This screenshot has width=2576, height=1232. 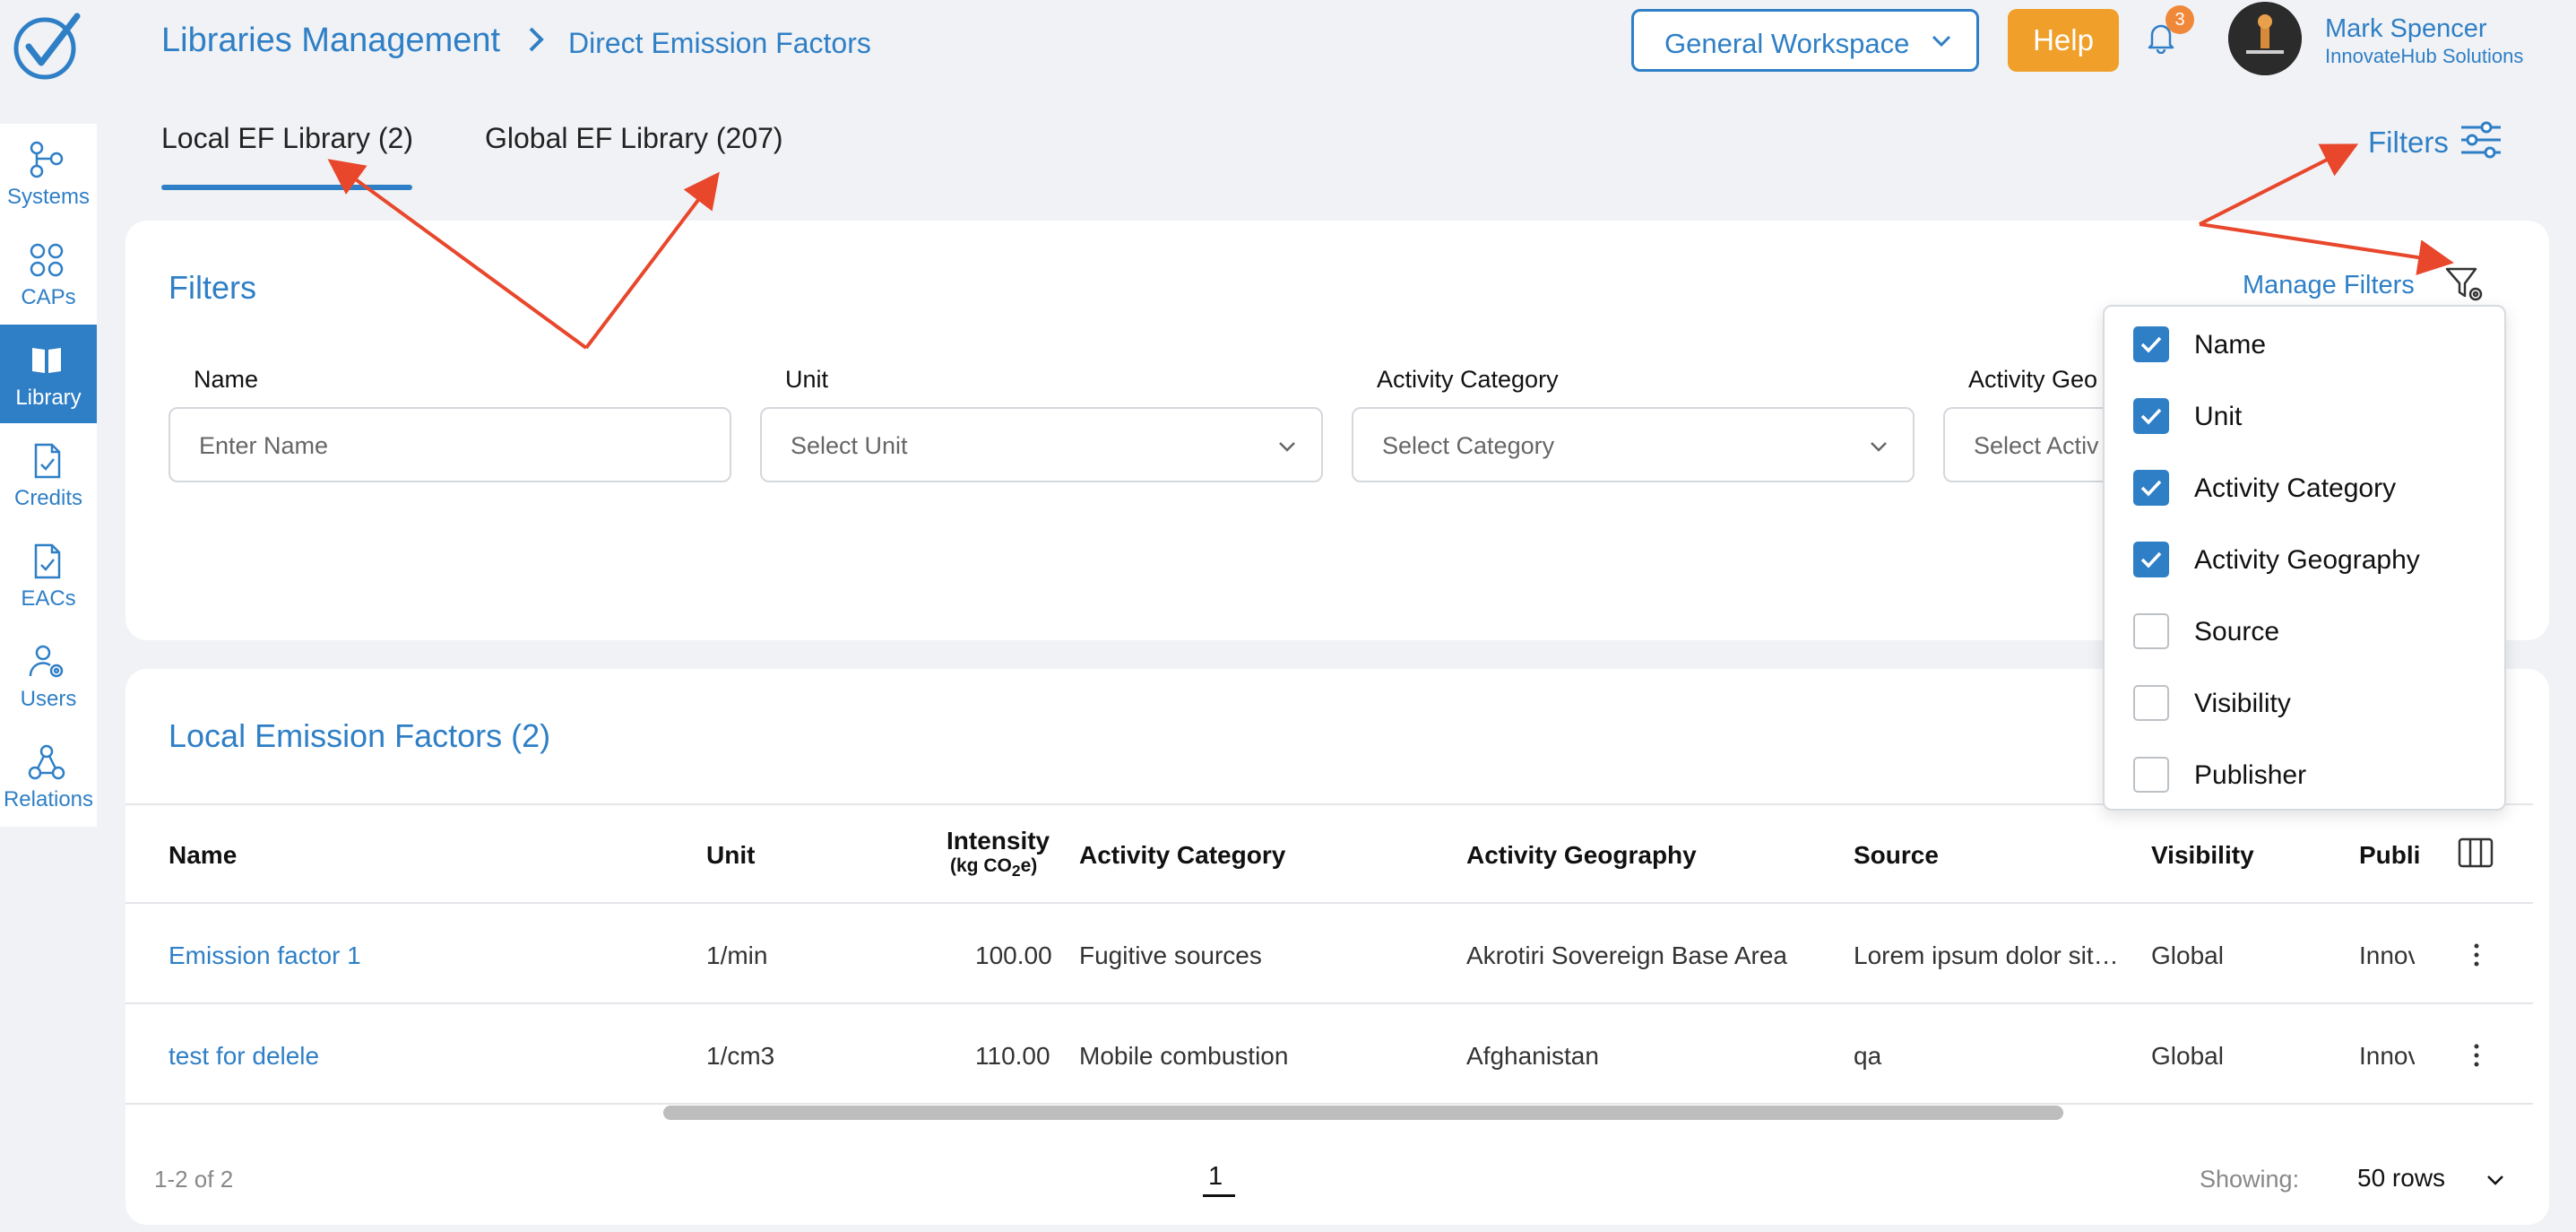 What do you see at coordinates (2464, 284) in the screenshot?
I see `filter-settings-icon` at bounding box center [2464, 284].